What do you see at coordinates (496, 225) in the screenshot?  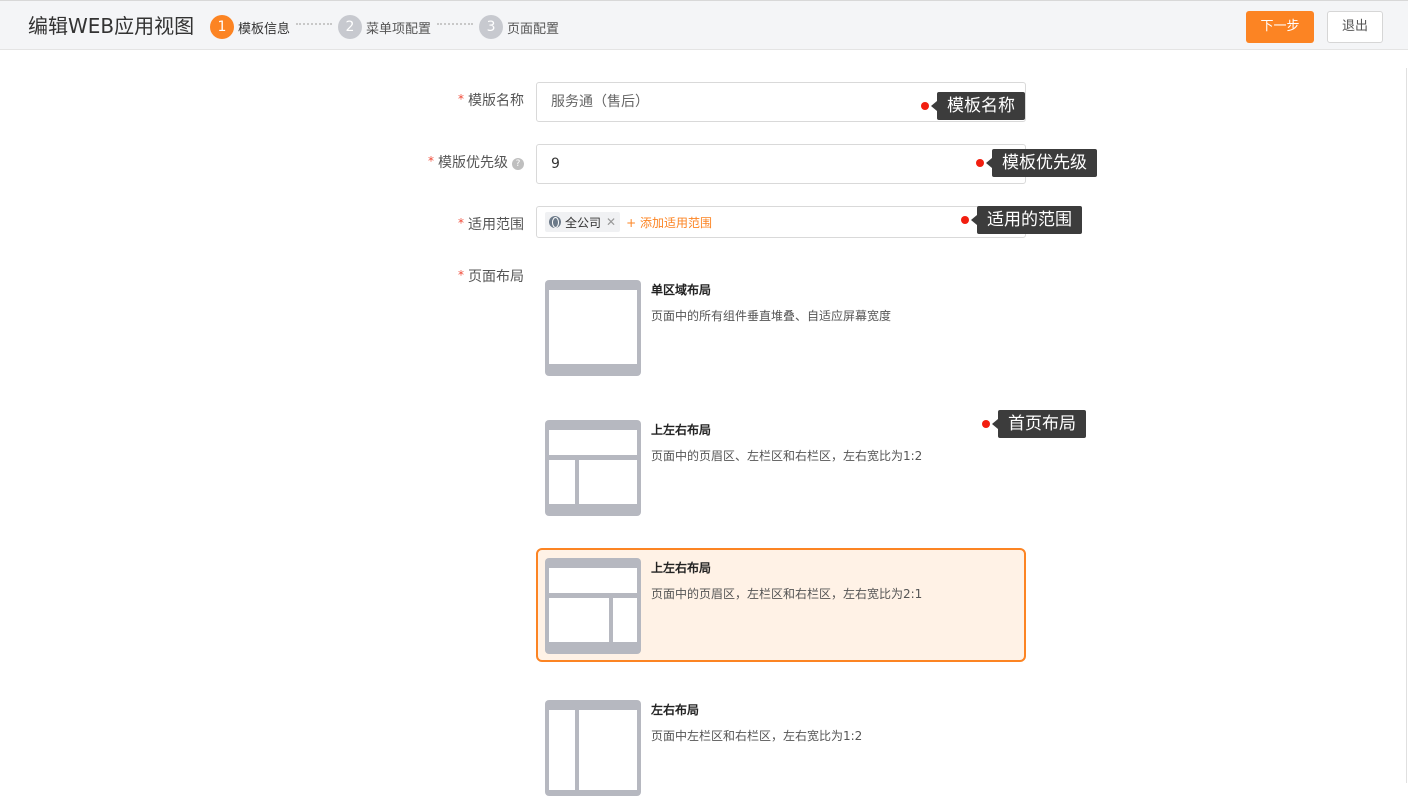 I see `label-text: 适用范围` at bounding box center [496, 225].